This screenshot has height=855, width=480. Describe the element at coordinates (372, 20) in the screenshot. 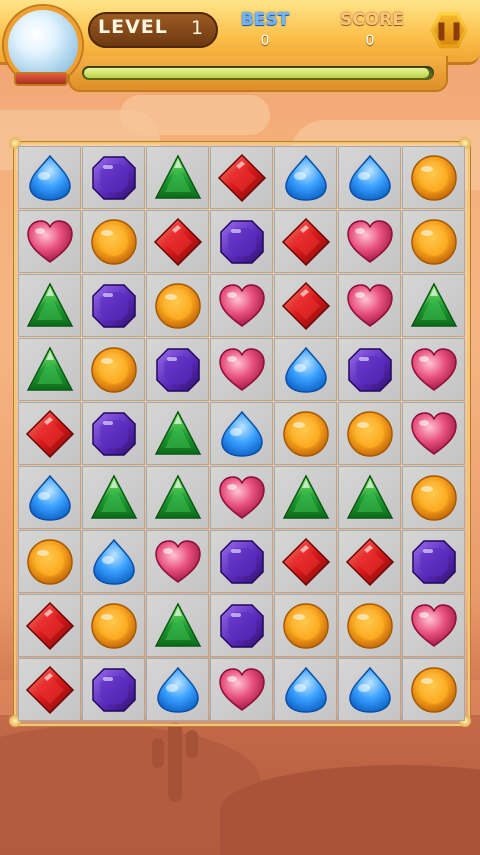

I see `score-label: SCORE` at that location.